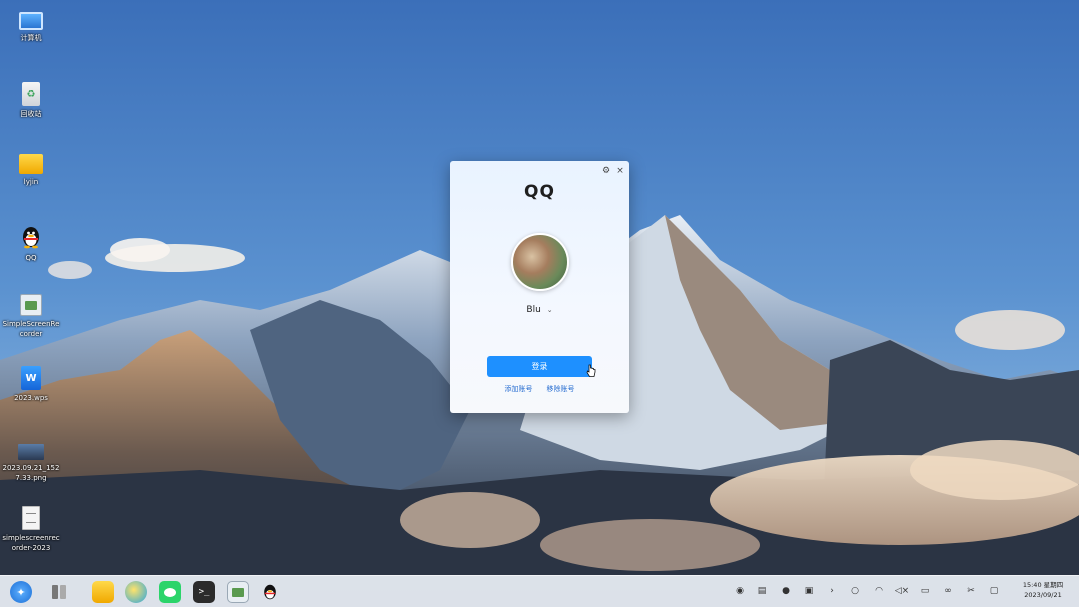 The height and width of the screenshot is (607, 1079). Describe the element at coordinates (762, 591) in the screenshot. I see `clipboard-icon: ▤` at that location.